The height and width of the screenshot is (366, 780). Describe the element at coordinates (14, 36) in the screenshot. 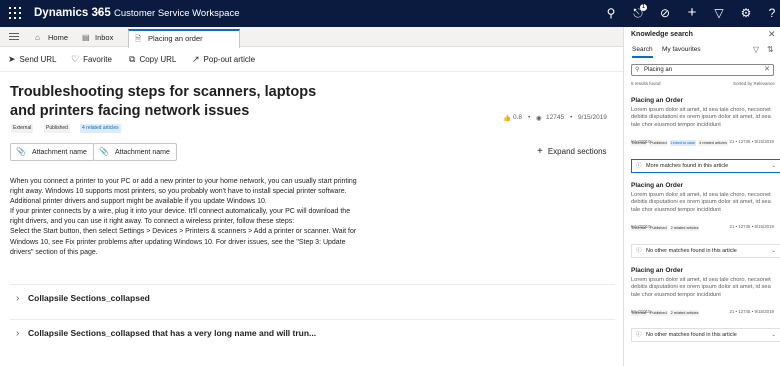

I see `hamburger-icon` at that location.